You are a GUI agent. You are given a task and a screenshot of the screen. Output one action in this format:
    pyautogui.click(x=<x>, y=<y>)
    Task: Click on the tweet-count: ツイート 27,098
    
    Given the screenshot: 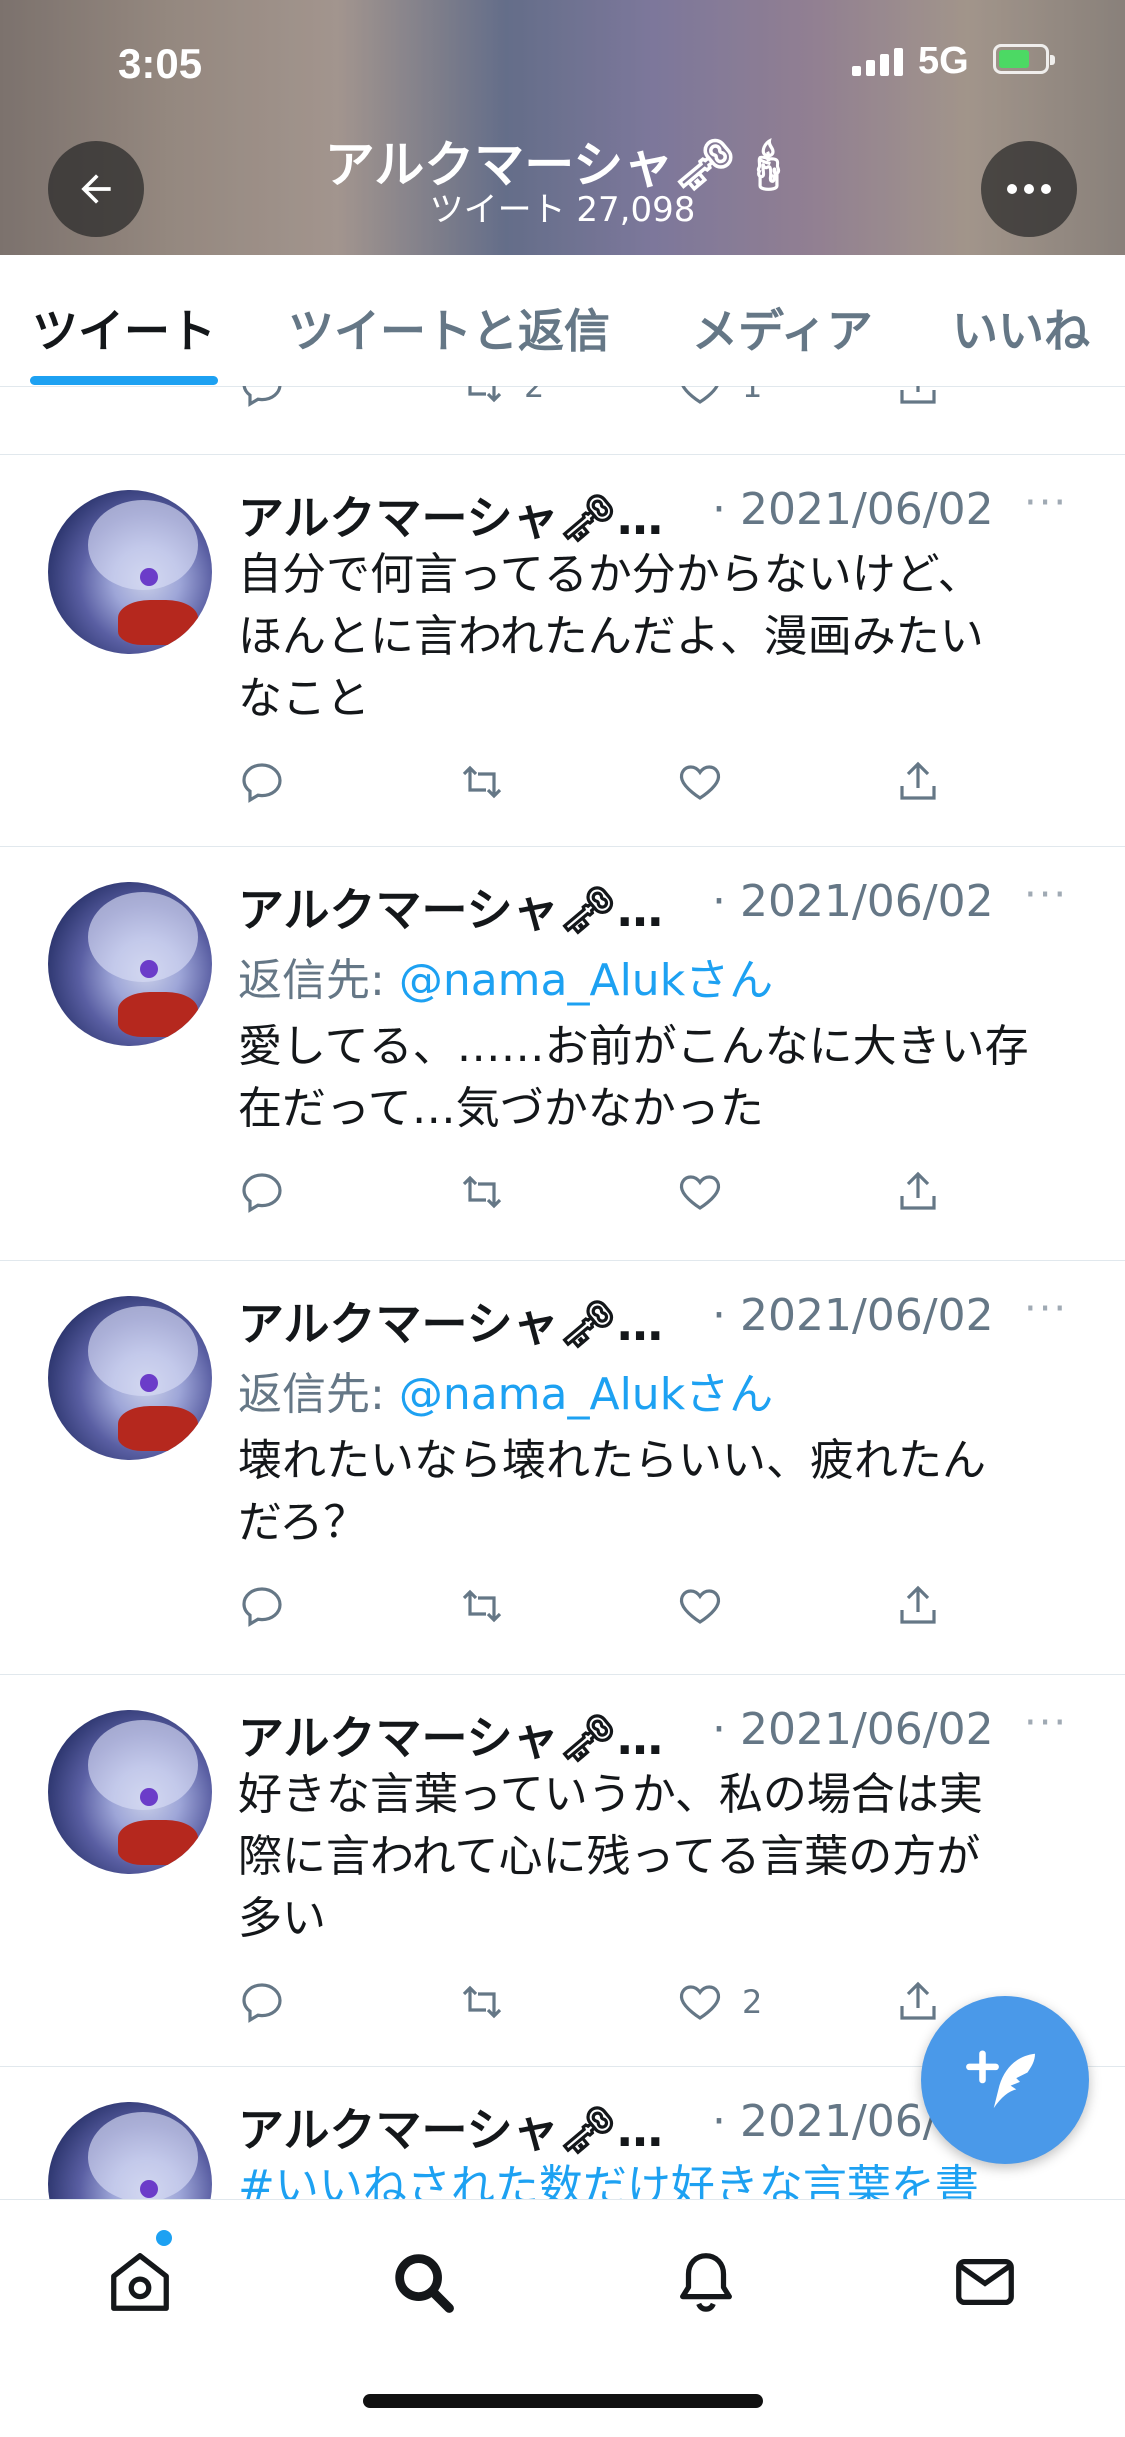 What is the action you would take?
    pyautogui.click(x=562, y=210)
    